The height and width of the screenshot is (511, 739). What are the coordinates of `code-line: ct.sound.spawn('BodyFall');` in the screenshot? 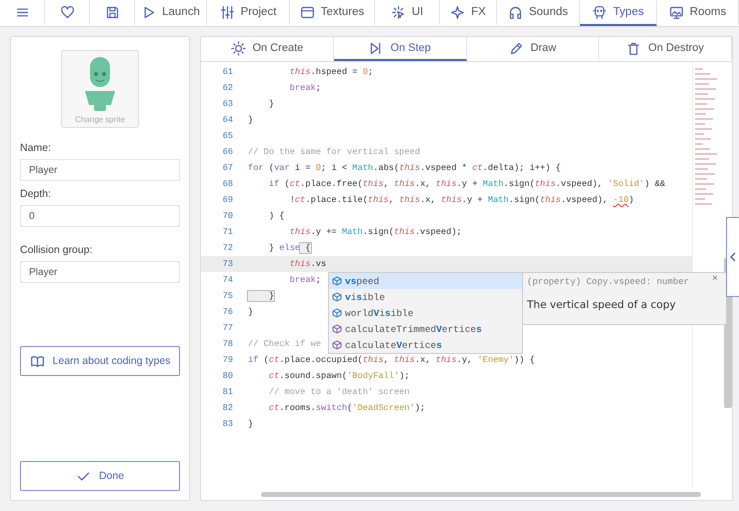 It's located at (339, 376).